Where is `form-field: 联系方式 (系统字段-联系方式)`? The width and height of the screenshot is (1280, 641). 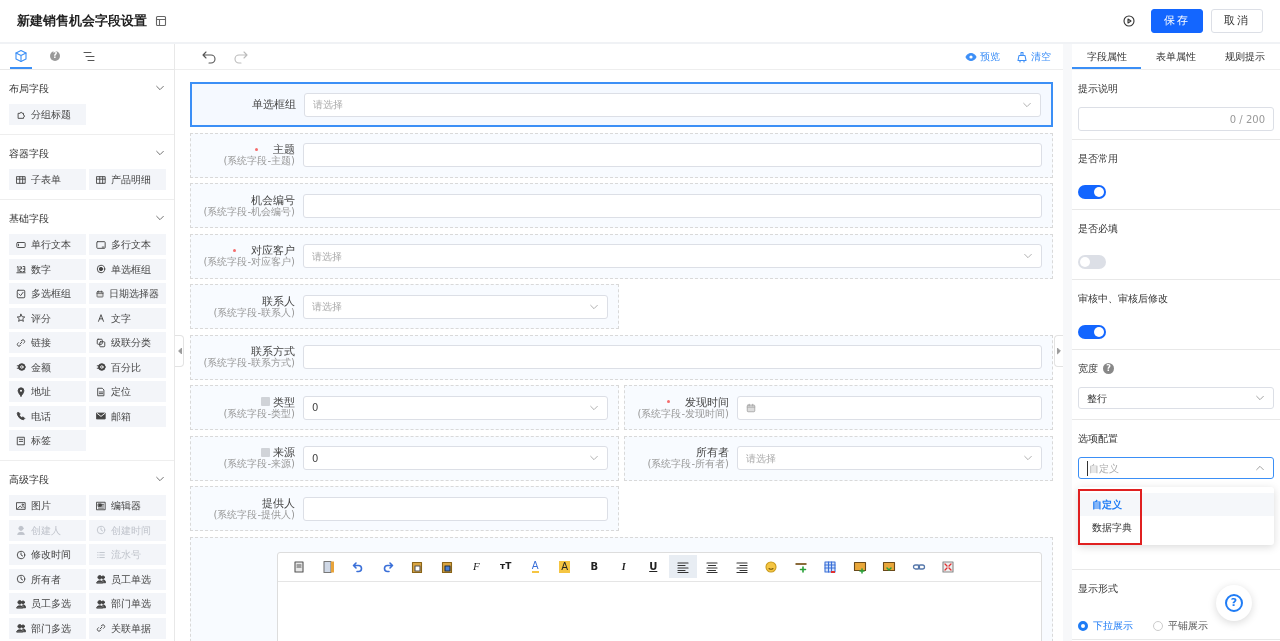 form-field: 联系方式 (系统字段-联系方式) is located at coordinates (621, 357).